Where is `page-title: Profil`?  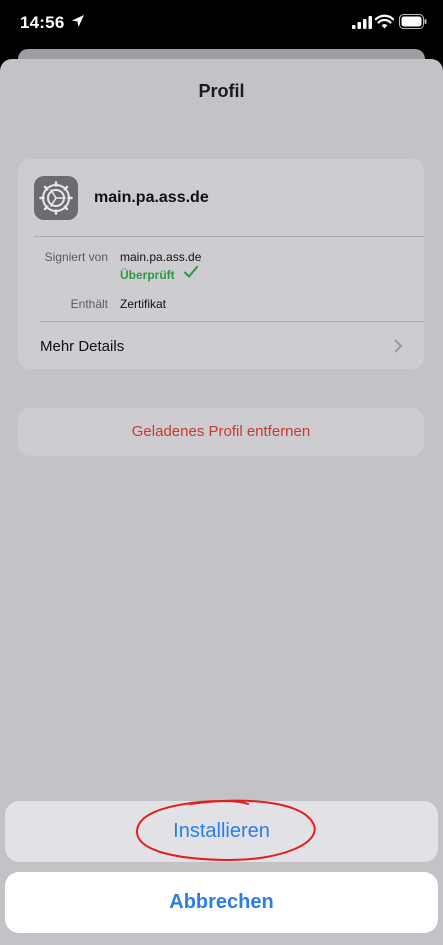 page-title: Profil is located at coordinates (221, 91).